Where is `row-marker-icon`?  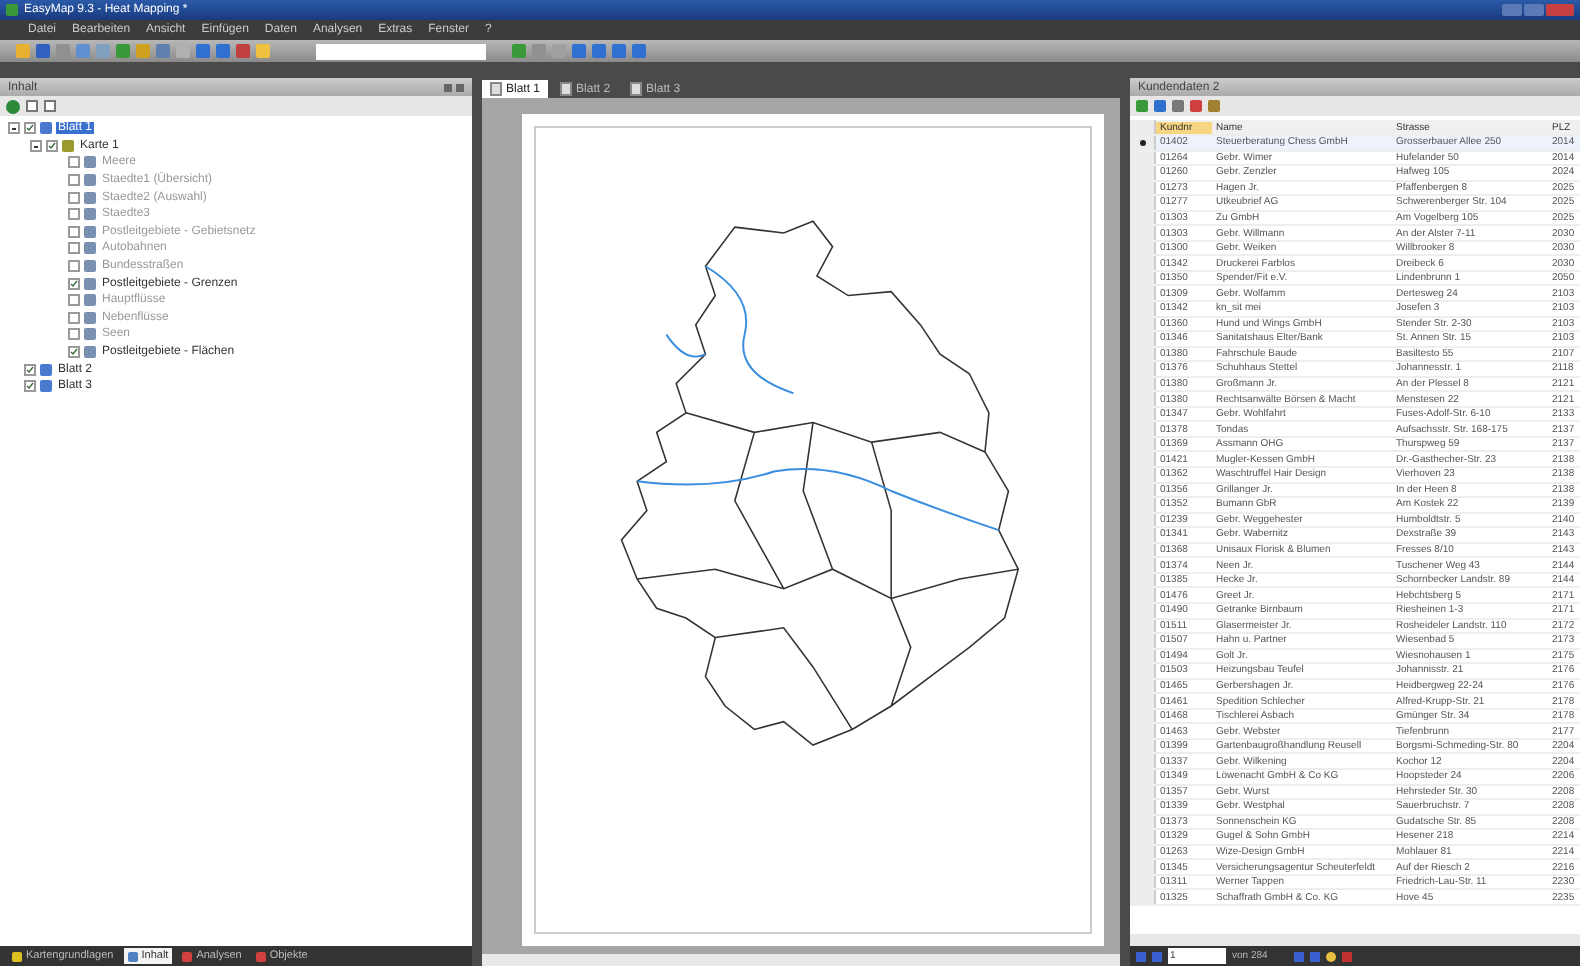 row-marker-icon is located at coordinates (1142, 142).